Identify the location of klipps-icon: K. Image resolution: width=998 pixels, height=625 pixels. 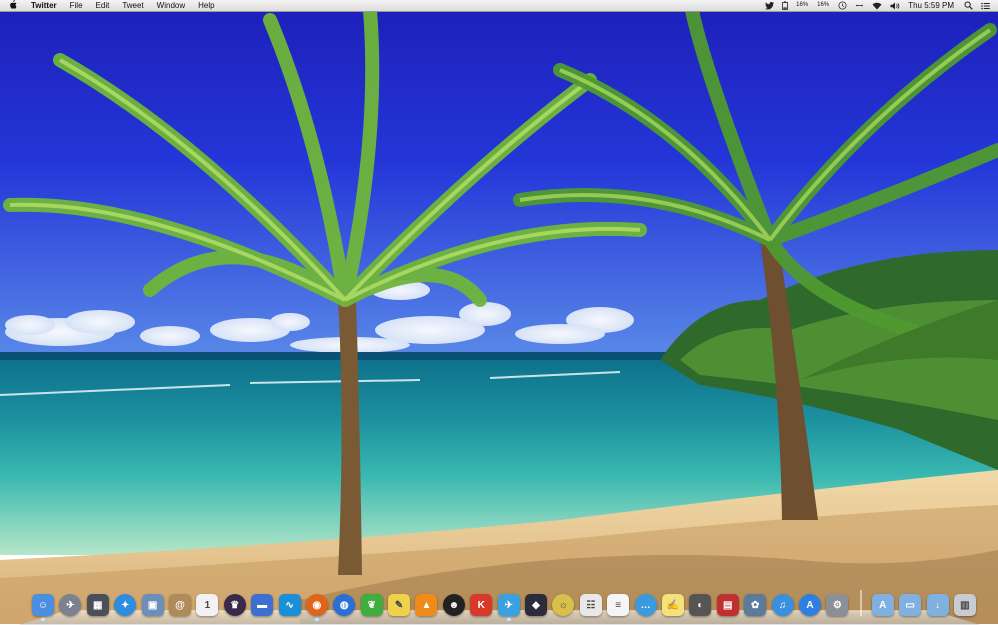
(481, 605).